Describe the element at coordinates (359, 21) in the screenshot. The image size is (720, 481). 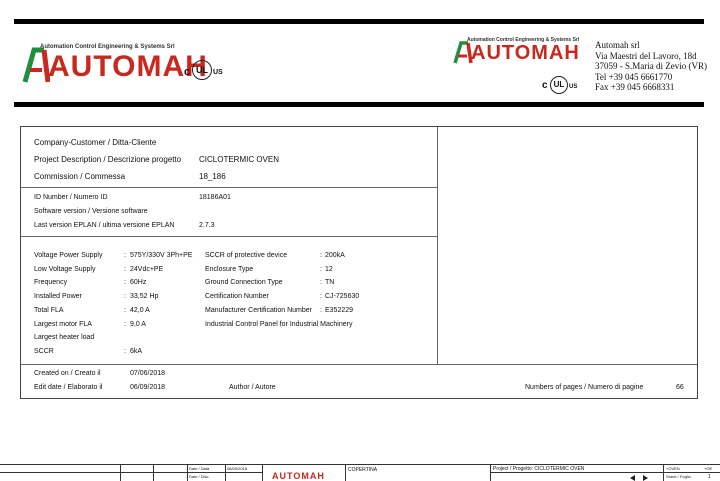
I see `header-top-rule` at that location.